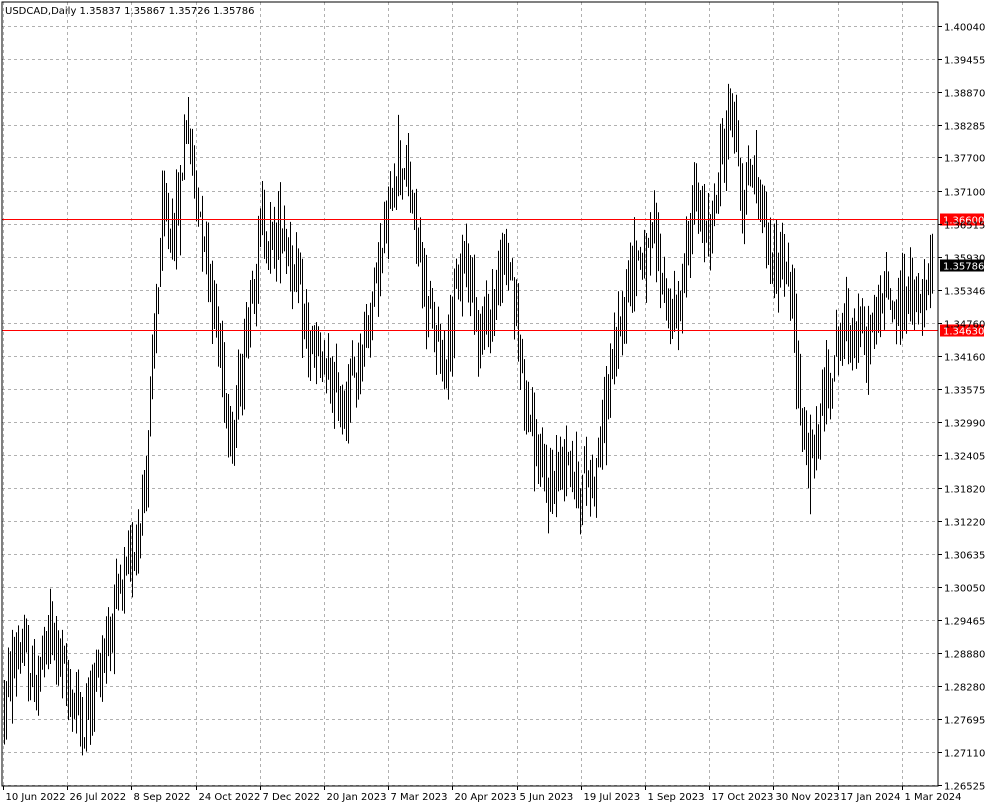 This screenshot has height=808, width=985. What do you see at coordinates (676, 797) in the screenshot?
I see `x-tick-label: 1 Sep 2023` at bounding box center [676, 797].